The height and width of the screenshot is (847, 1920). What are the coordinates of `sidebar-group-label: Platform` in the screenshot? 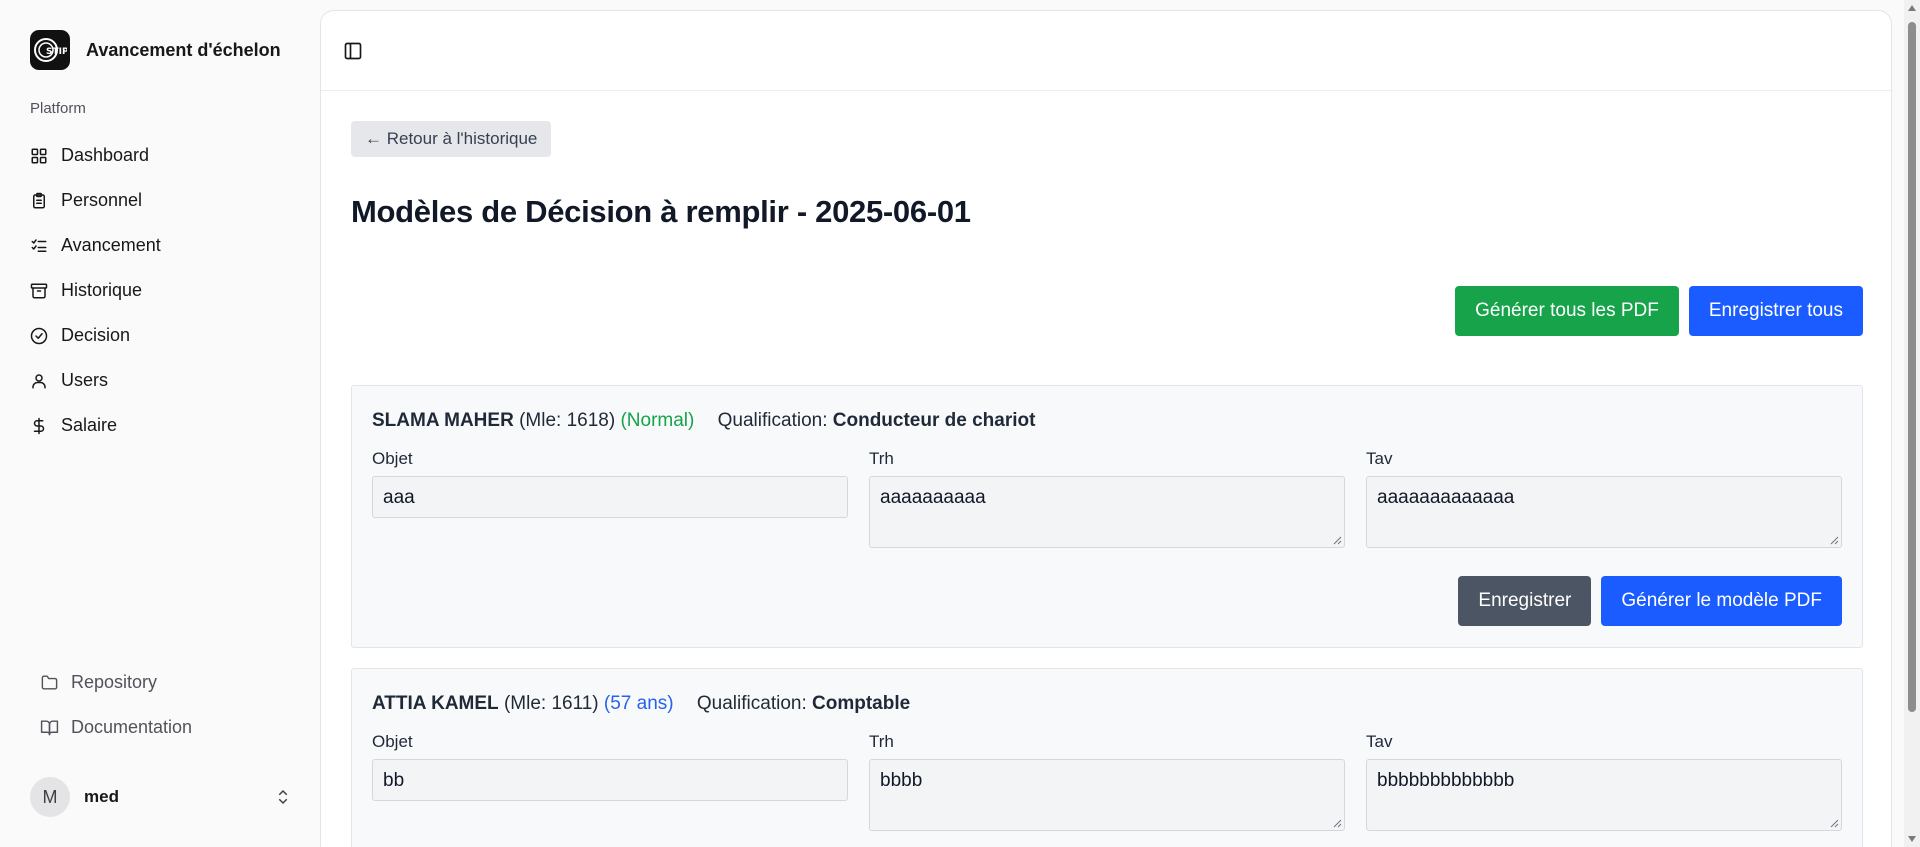 It's located at (58, 108).